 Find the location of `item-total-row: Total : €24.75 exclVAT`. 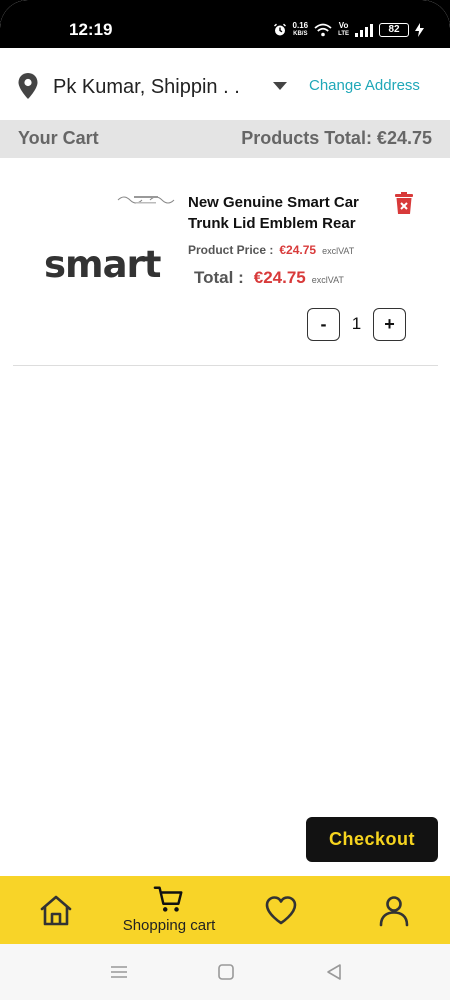

item-total-row: Total : €24.75 exclVAT is located at coordinates (269, 278).